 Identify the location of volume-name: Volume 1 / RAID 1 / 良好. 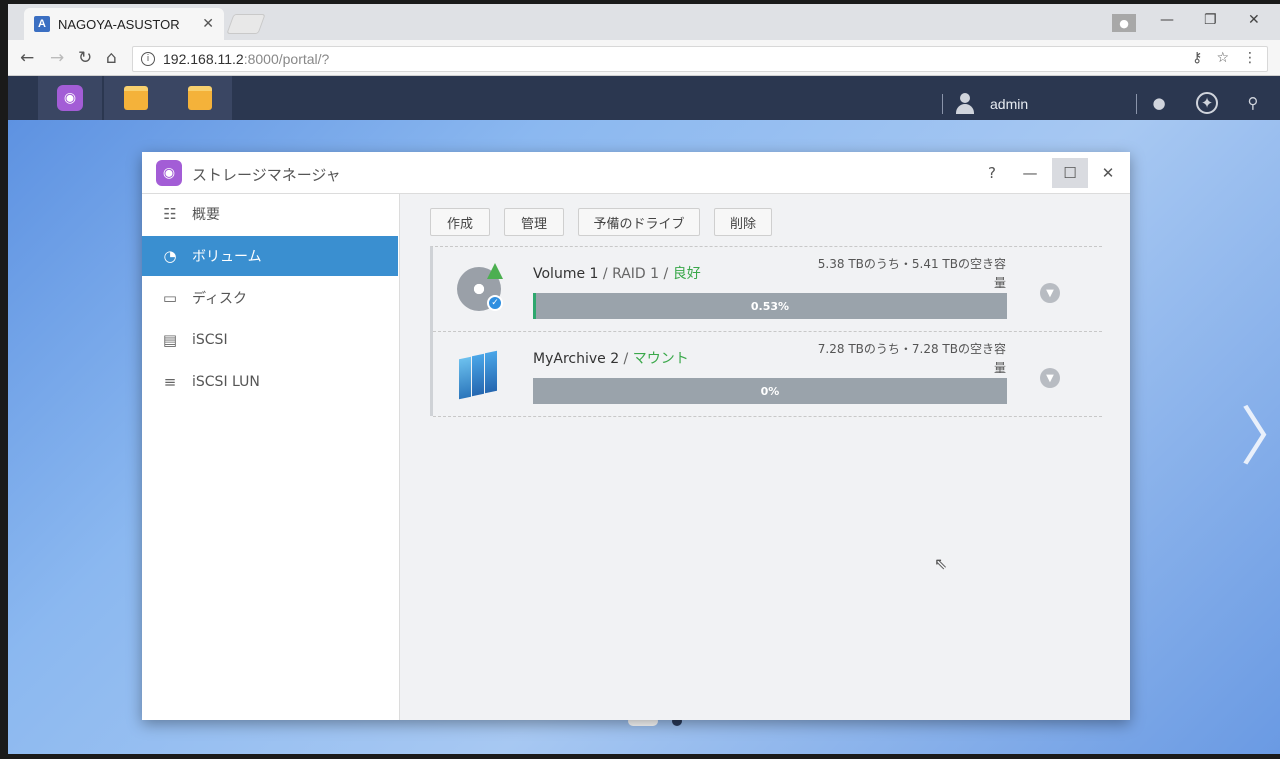
(617, 274).